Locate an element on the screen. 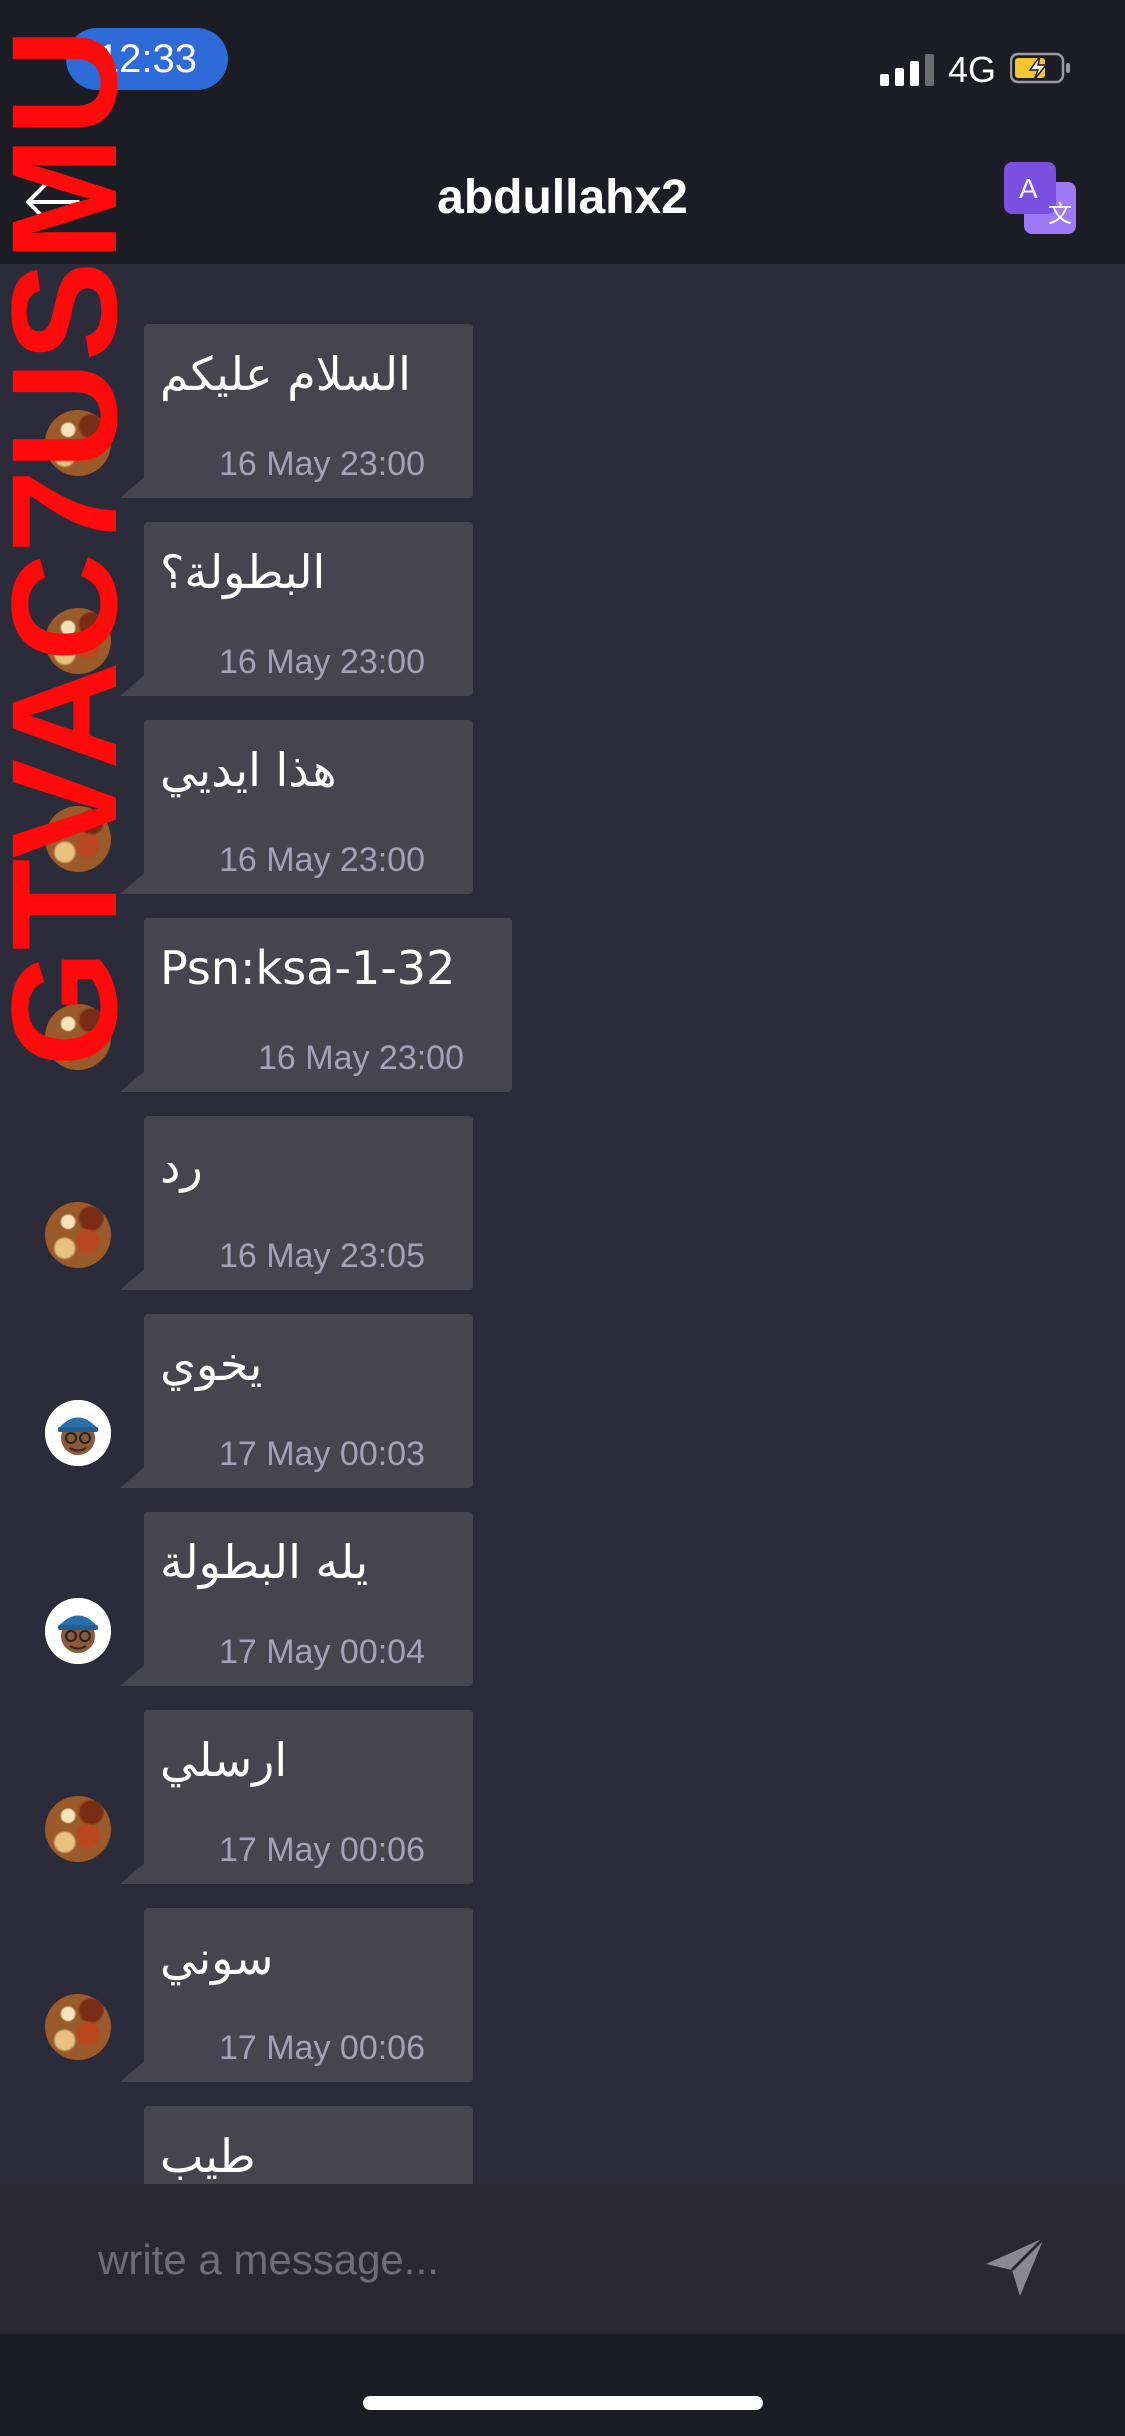 This screenshot has width=1125, height=2436. message-row: يله البطولة 17 May 00:04 is located at coordinates (562, 1599).